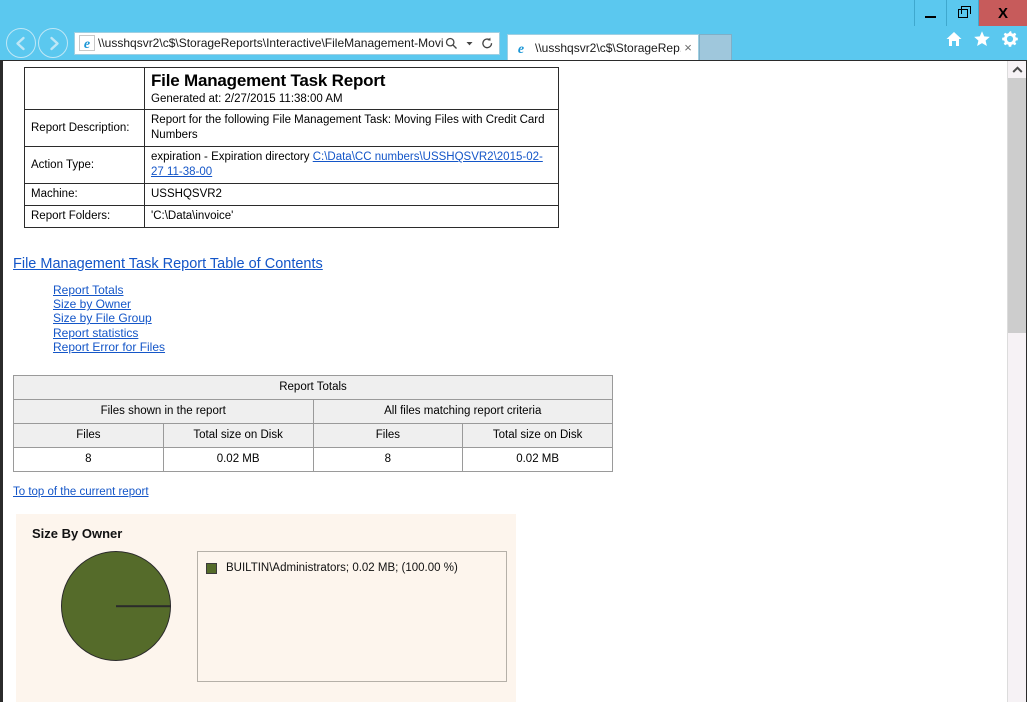  I want to click on tab-close-icon: ×, so click(688, 47).